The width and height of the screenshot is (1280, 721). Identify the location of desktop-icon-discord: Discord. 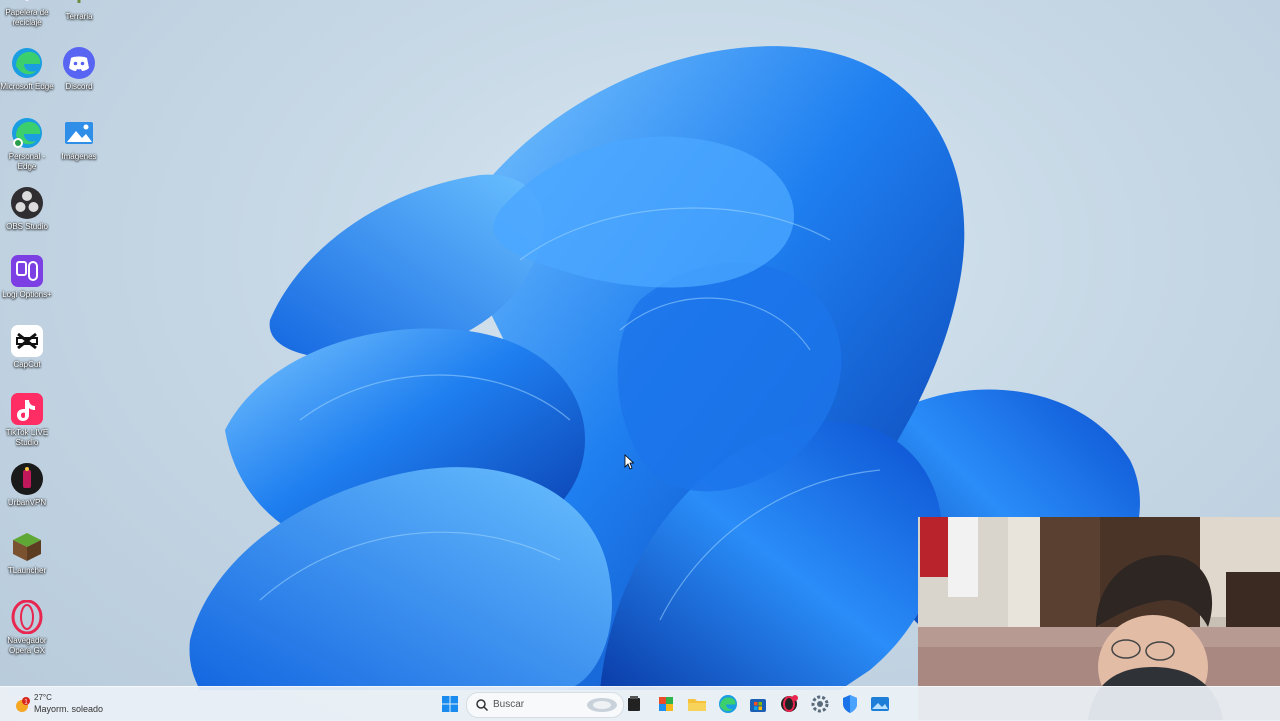
(79, 69).